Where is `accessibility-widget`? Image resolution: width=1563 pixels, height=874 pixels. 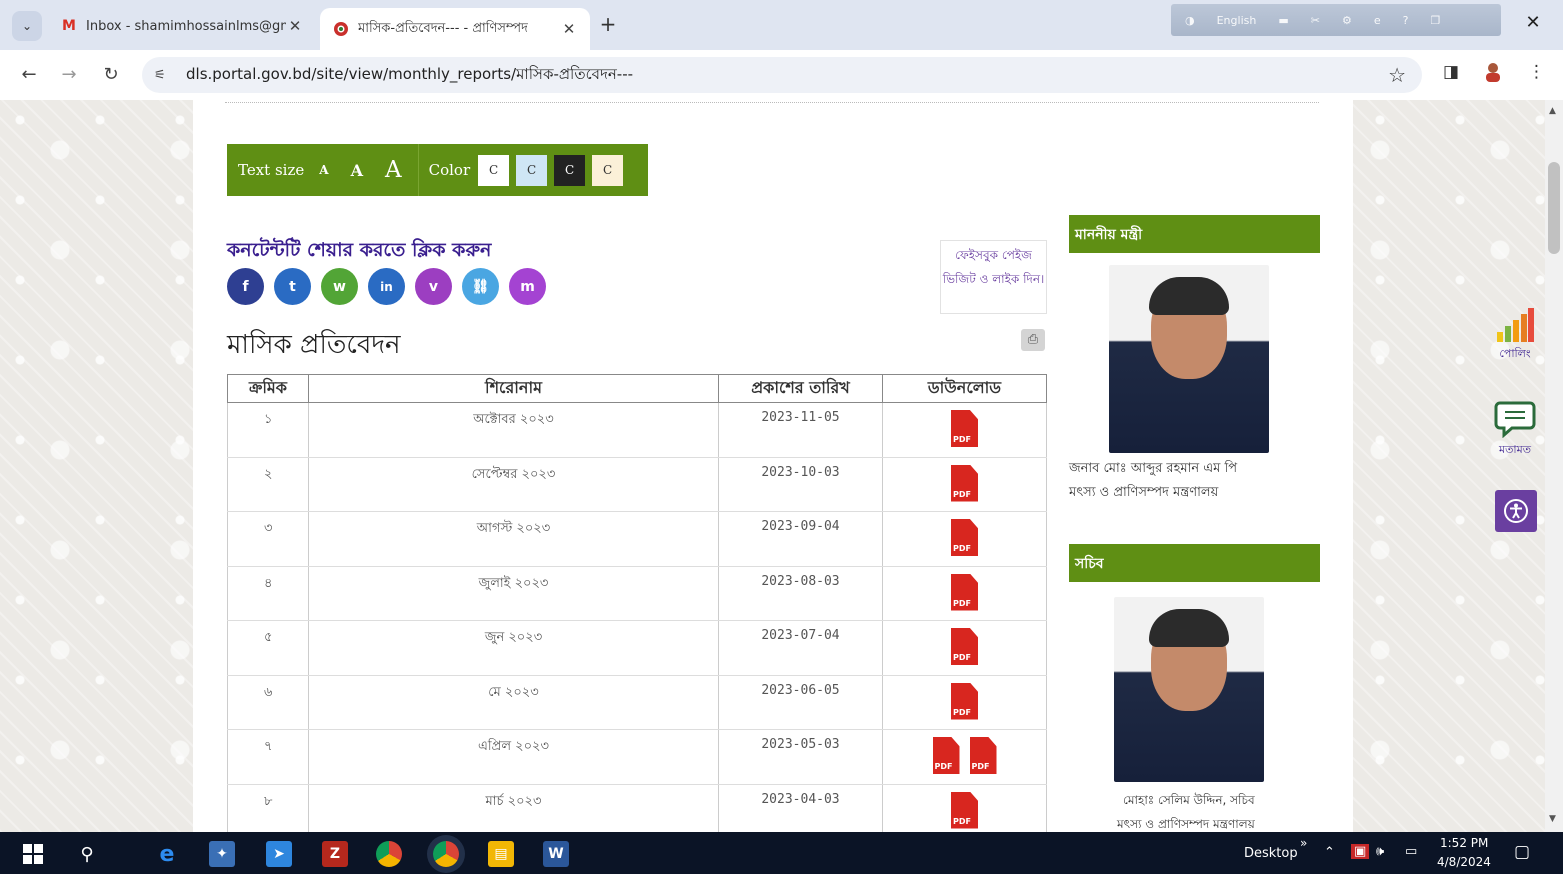 accessibility-widget is located at coordinates (1516, 511).